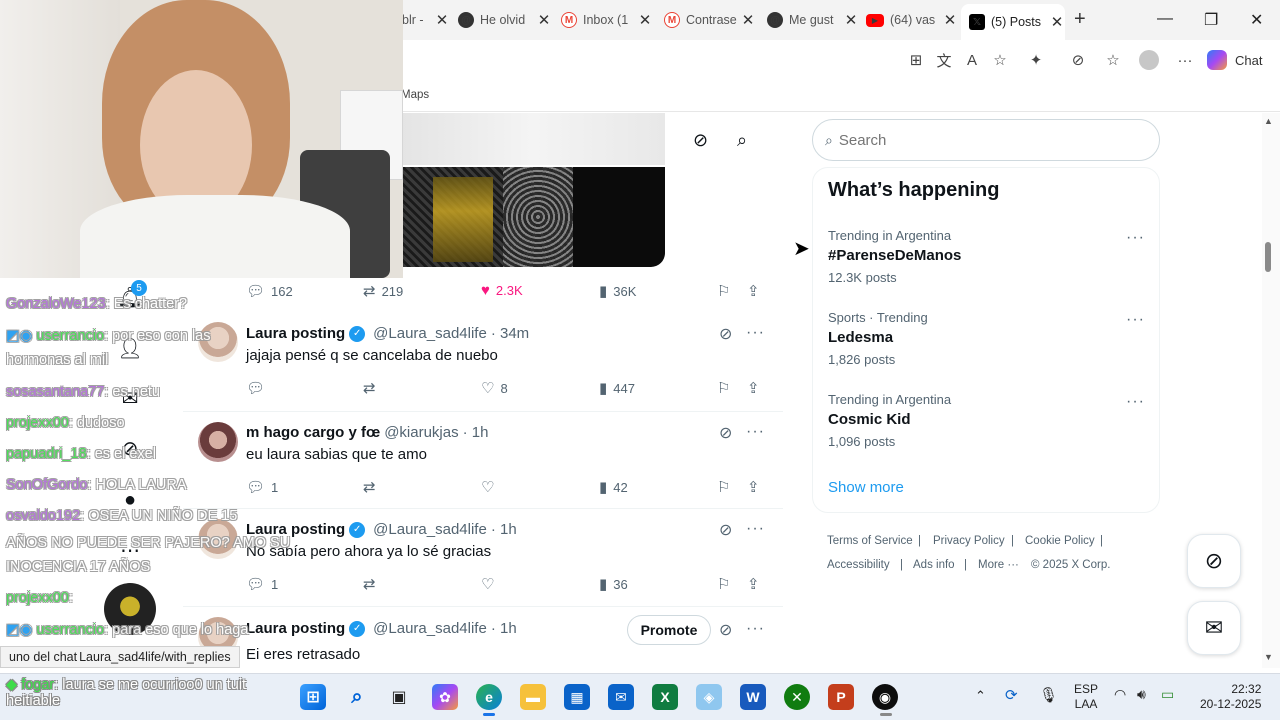 This screenshot has width=1280, height=720. I want to click on footer-ads-info-link: Ads info, so click(934, 565).